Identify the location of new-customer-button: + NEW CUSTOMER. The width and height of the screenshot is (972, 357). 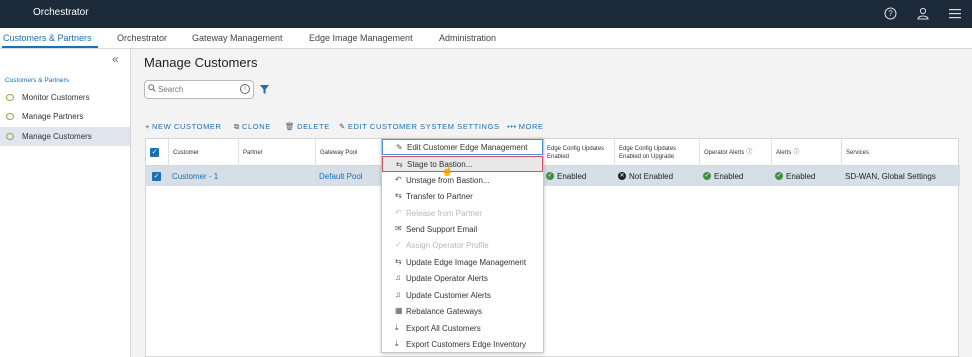
(183, 126).